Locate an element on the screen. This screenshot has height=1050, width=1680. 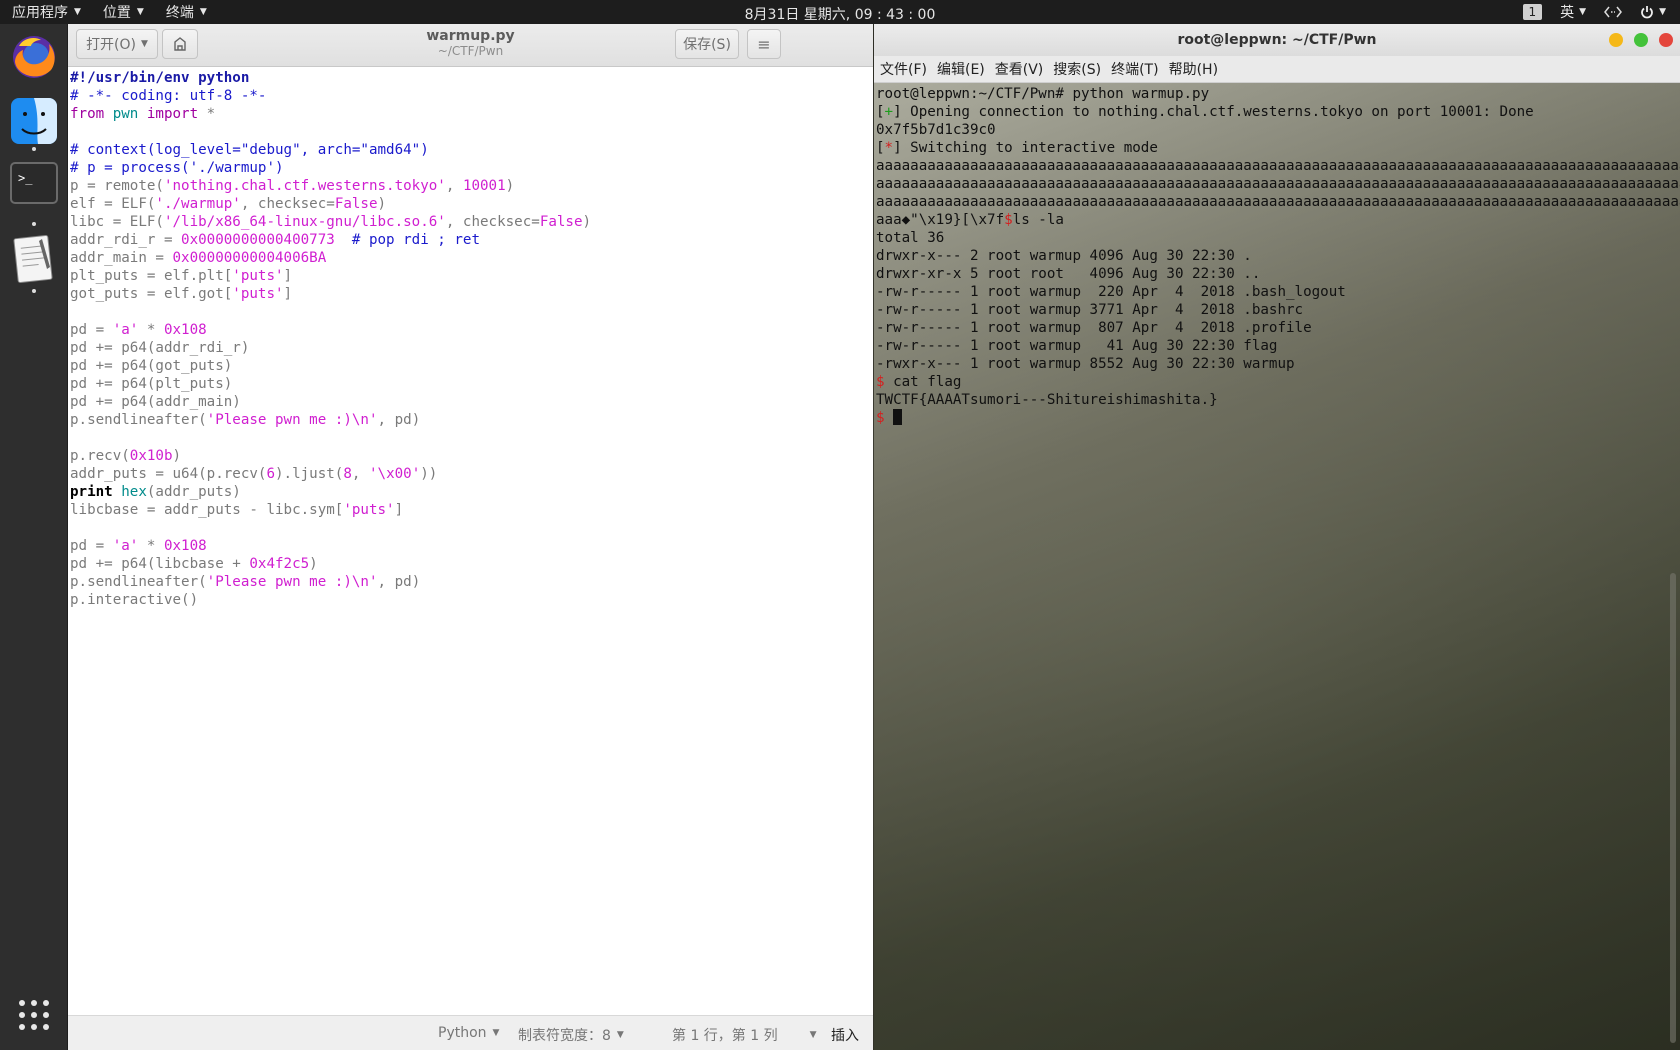
clock: 8月31日 星期六, 09 : 43 : 00 is located at coordinates (840, 15).